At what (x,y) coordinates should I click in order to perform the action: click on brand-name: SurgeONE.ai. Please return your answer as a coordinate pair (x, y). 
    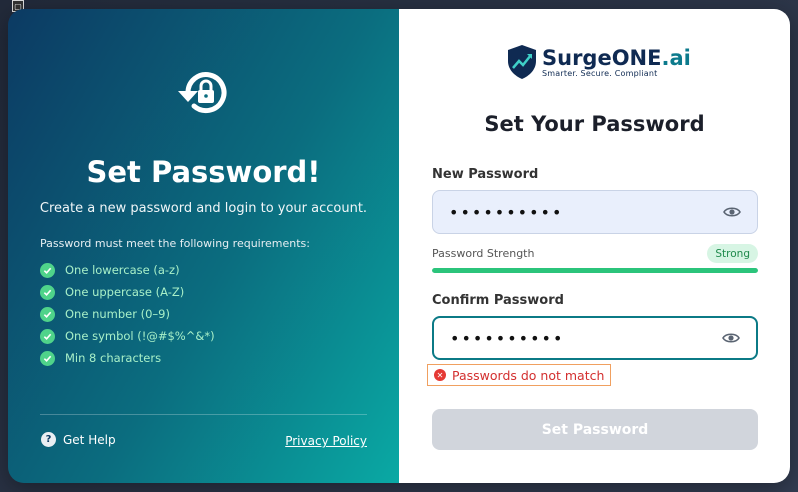
    Looking at the image, I should click on (616, 57).